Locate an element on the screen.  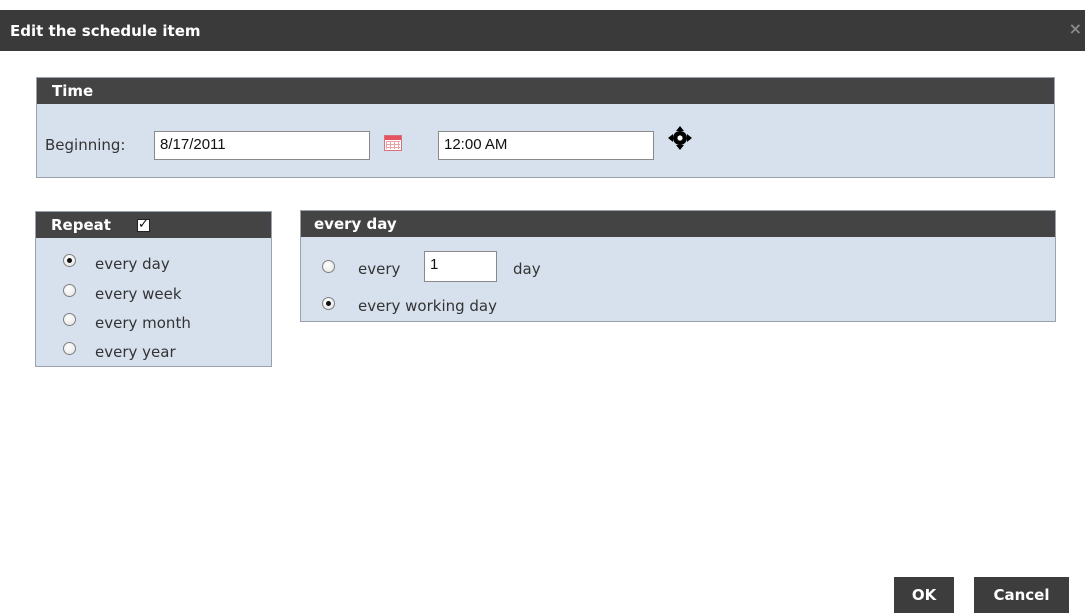
every-day-header-label: every day is located at coordinates (355, 224).